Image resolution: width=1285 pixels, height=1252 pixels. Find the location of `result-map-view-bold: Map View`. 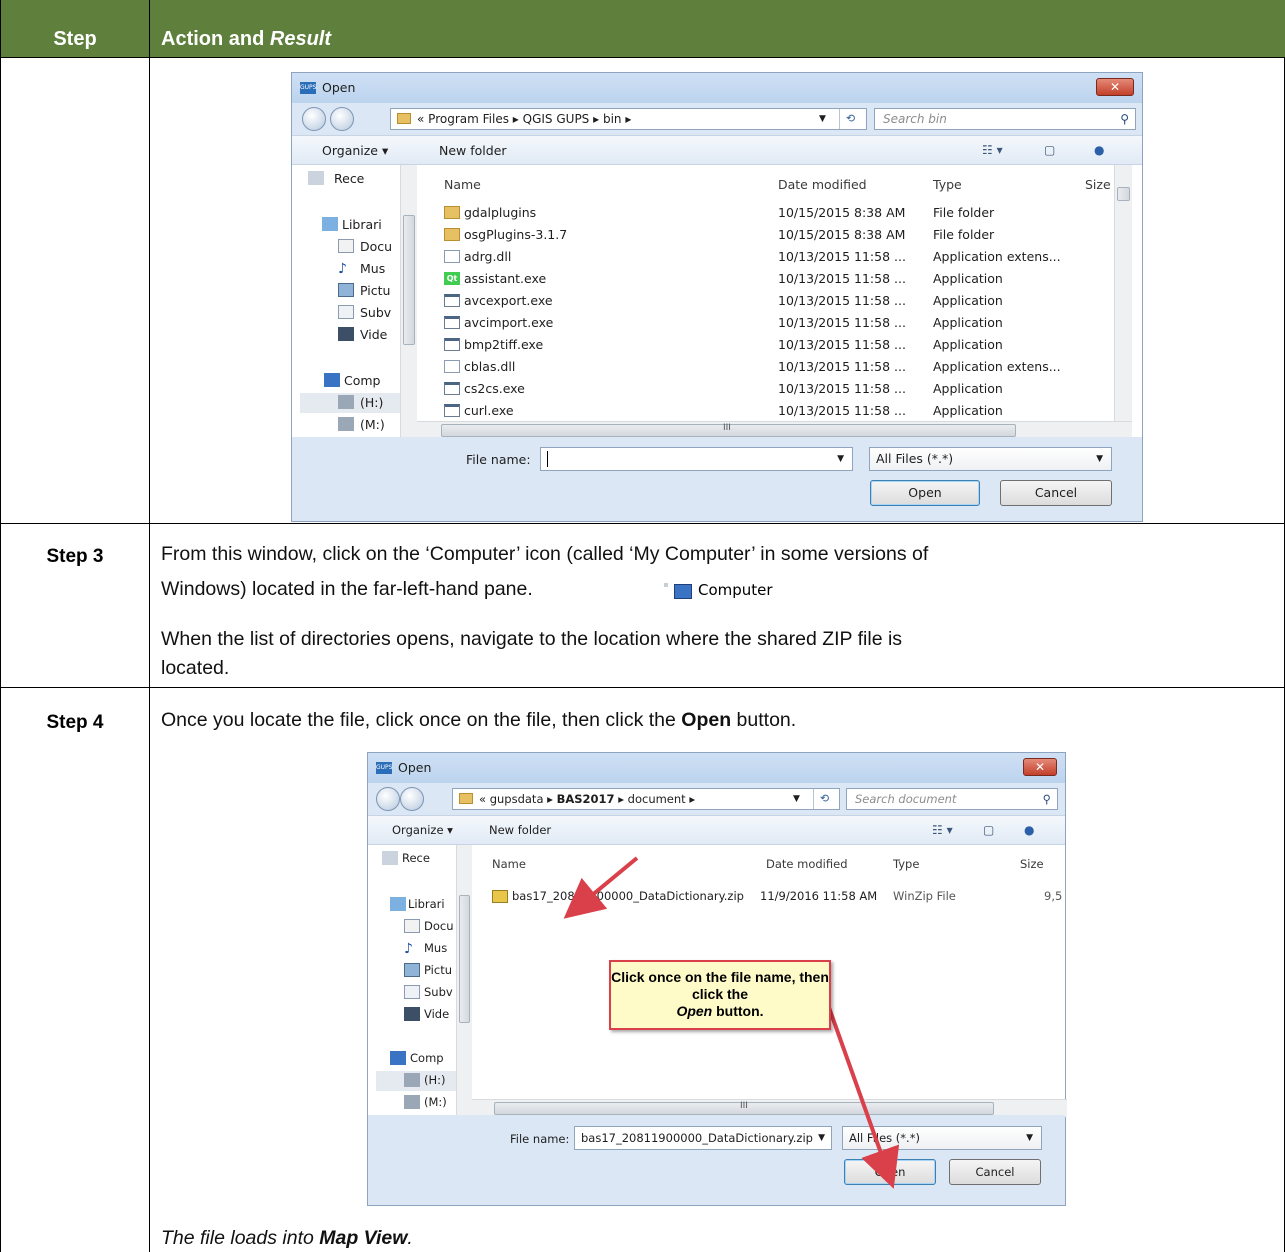

result-map-view-bold: Map View is located at coordinates (363, 1238).